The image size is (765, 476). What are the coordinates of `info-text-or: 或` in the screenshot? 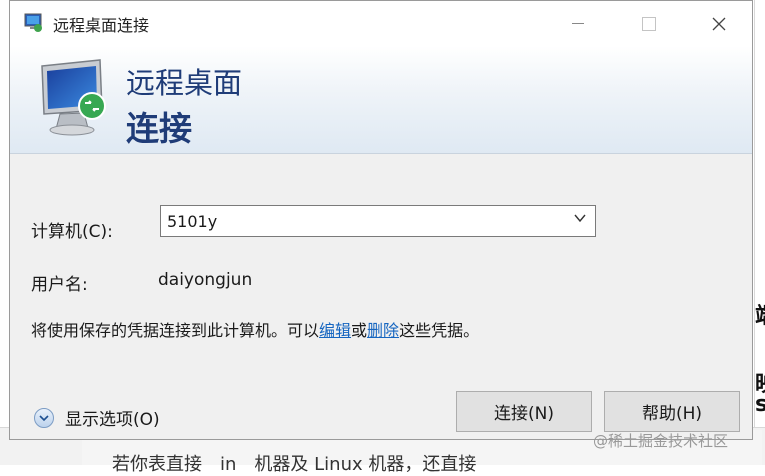 It's located at (359, 330).